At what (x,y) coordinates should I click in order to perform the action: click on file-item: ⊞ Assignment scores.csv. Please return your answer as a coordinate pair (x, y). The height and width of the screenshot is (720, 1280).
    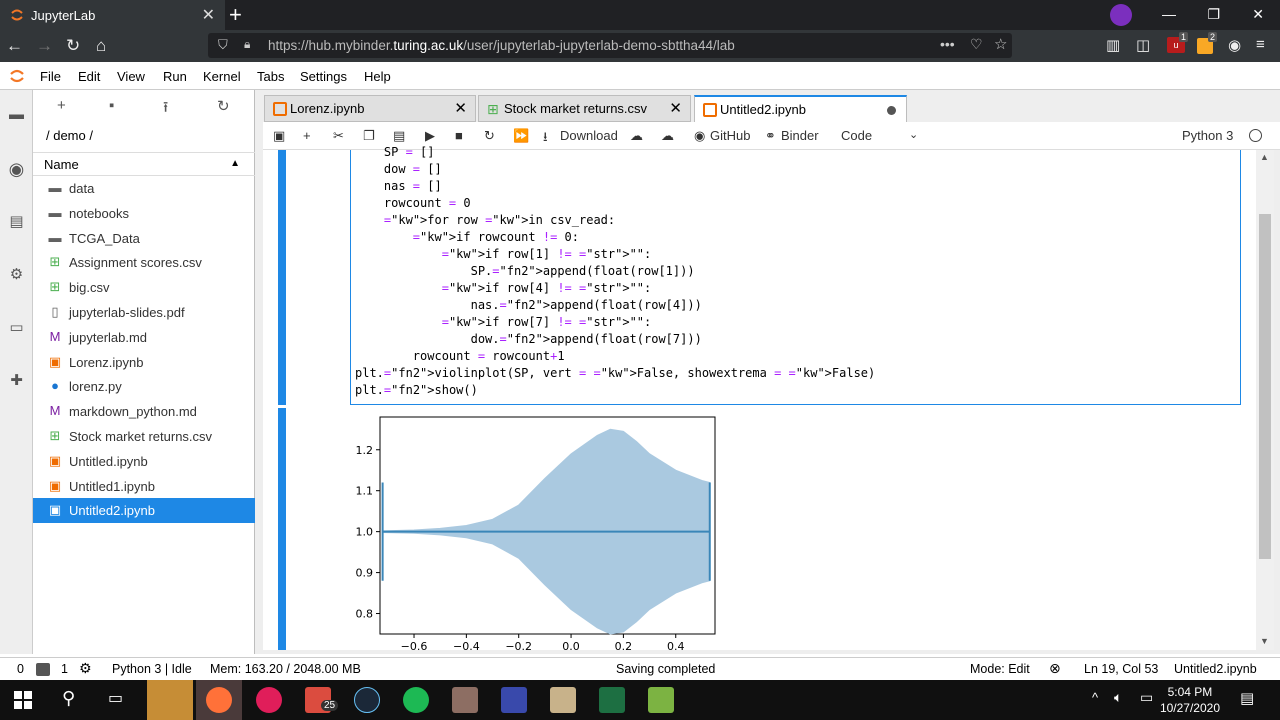
    Looking at the image, I should click on (144, 262).